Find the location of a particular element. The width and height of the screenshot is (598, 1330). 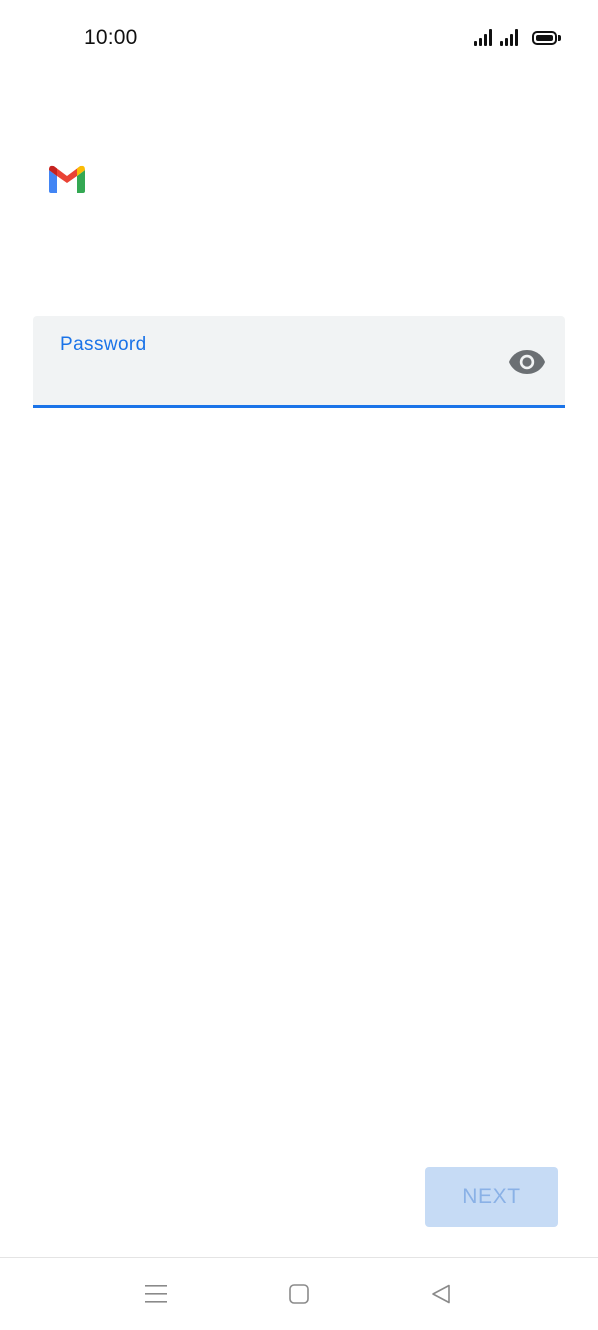

home-icon is located at coordinates (299, 1294).